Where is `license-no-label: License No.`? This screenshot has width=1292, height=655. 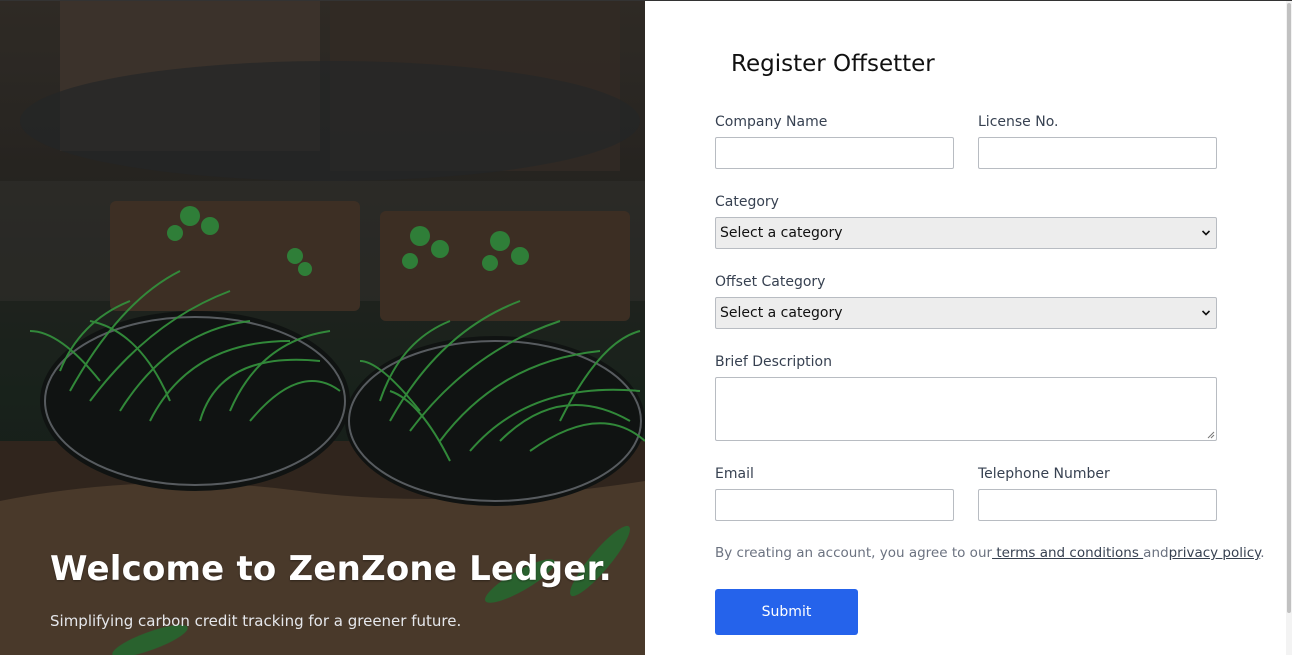
license-no-label: License No. is located at coordinates (1018, 122).